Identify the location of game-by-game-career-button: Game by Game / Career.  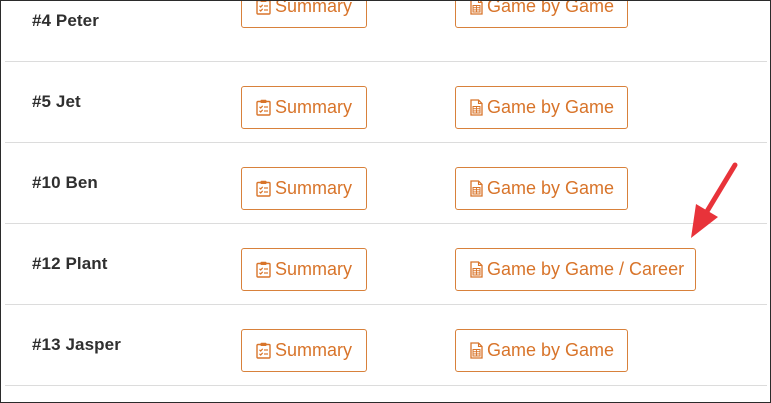
(575, 269).